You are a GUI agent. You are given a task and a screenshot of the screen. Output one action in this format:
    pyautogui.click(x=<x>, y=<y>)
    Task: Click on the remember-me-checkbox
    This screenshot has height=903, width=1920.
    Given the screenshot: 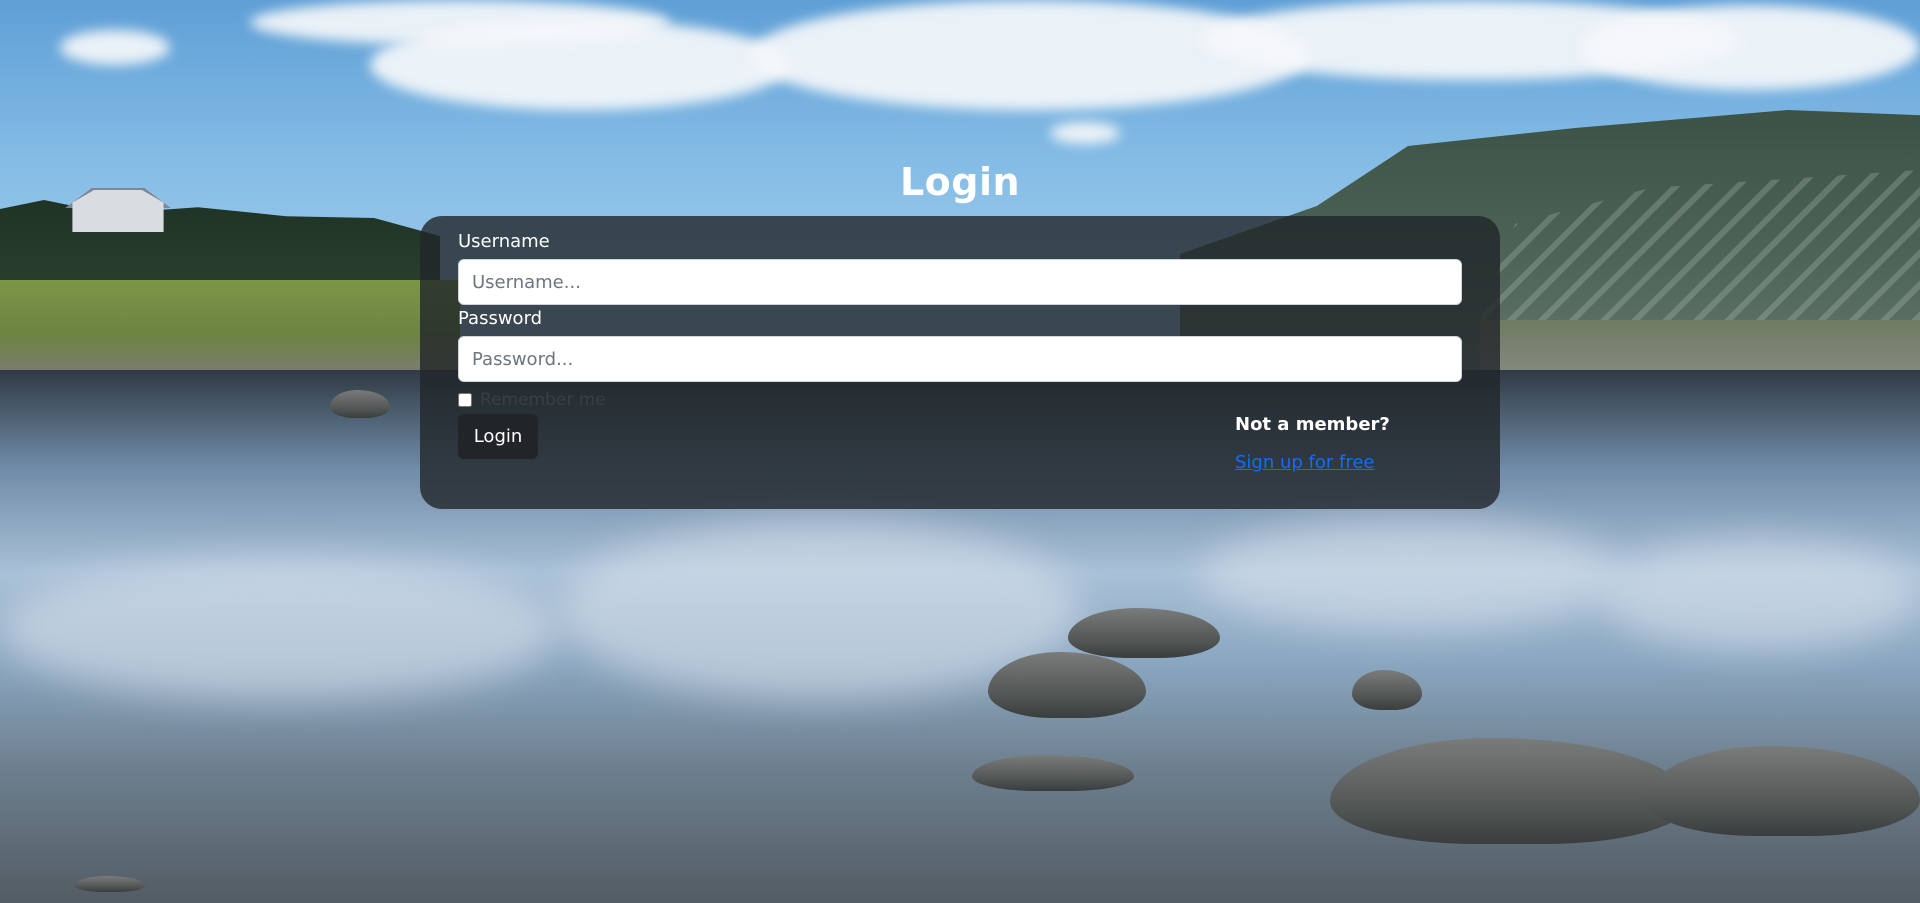 What is the action you would take?
    pyautogui.click(x=465, y=400)
    